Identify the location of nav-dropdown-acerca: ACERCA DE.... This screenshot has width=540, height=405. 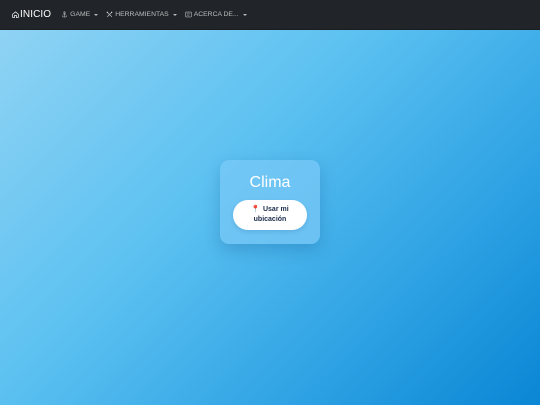
(216, 14).